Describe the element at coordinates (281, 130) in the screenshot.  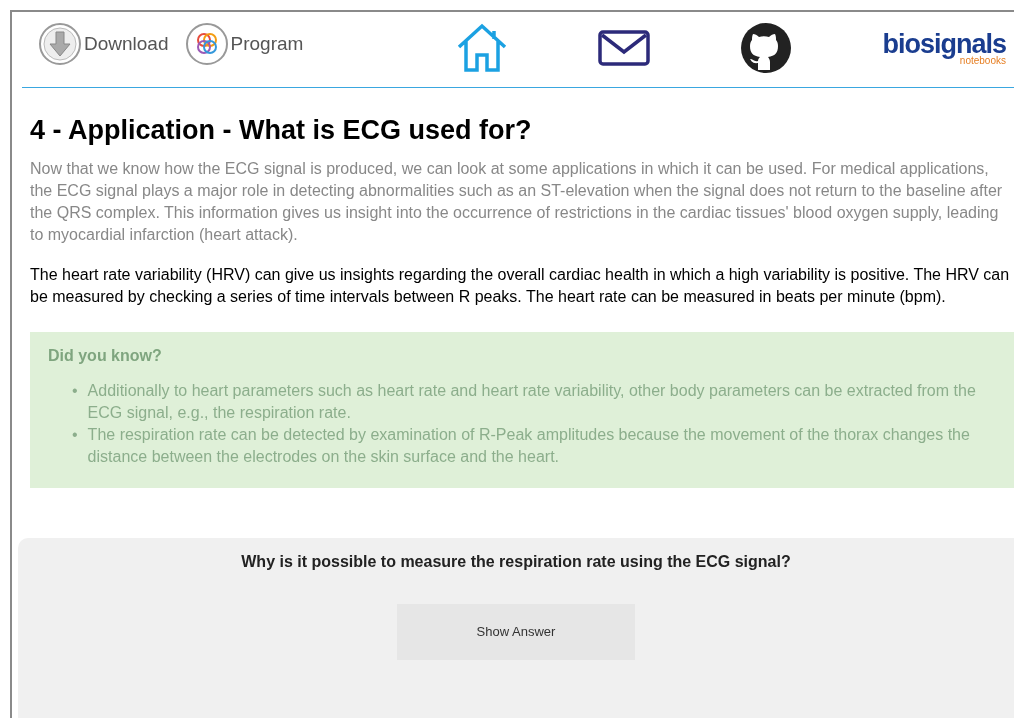
I see `section-heading: 4 - Application - What is ECG used for?` at that location.